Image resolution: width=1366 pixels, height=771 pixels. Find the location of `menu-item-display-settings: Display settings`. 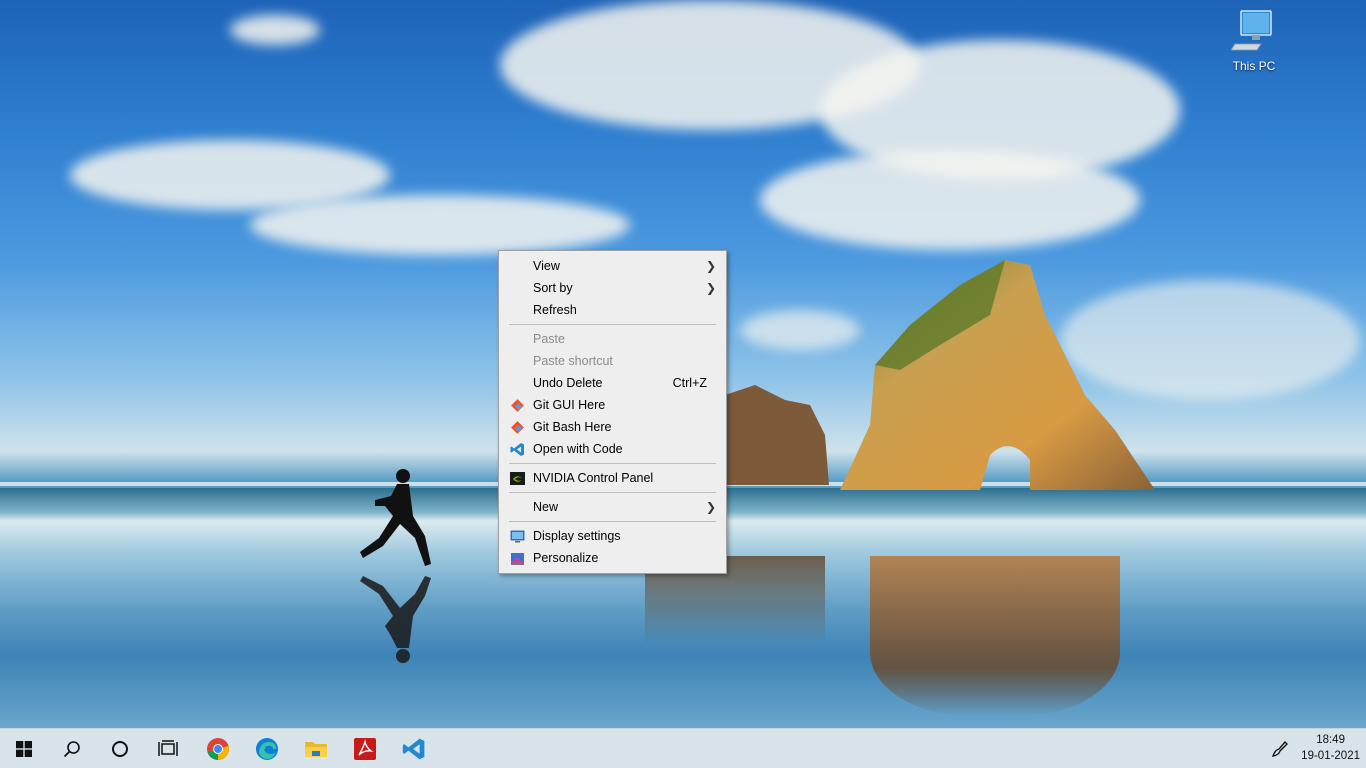

menu-item-display-settings: Display settings is located at coordinates (612, 536).